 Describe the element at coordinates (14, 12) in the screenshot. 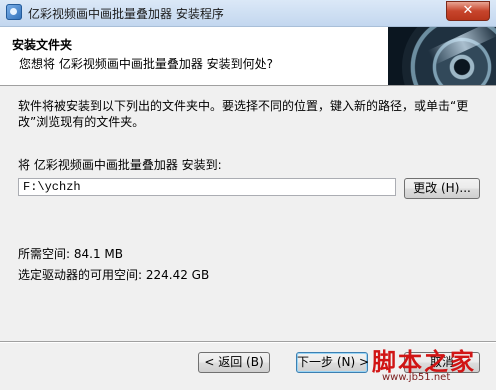

I see `installer-app-icon` at that location.